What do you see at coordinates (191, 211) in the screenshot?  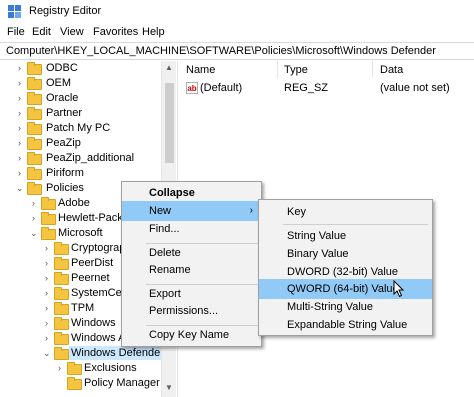 I see `menu-item-new: New ›` at bounding box center [191, 211].